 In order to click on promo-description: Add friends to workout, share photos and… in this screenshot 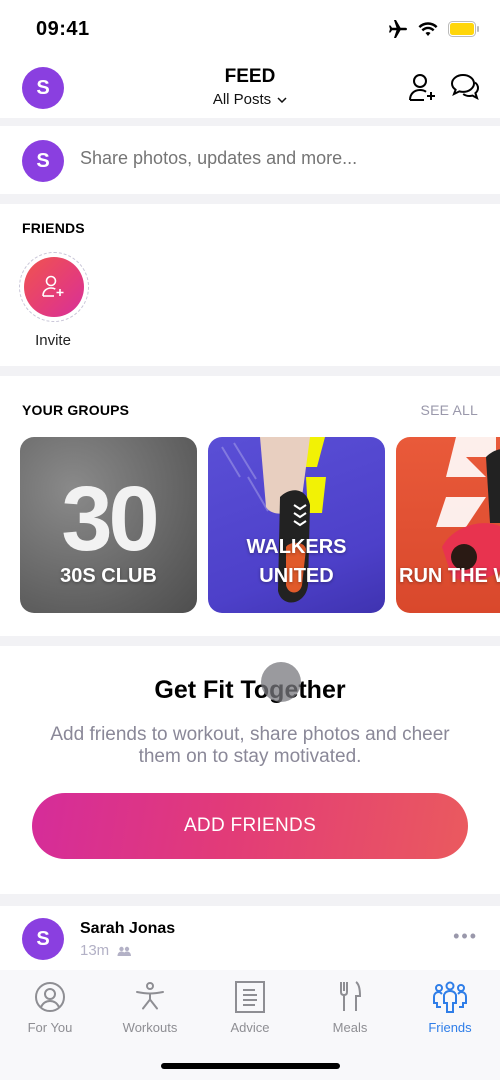, I will do `click(250, 745)`.